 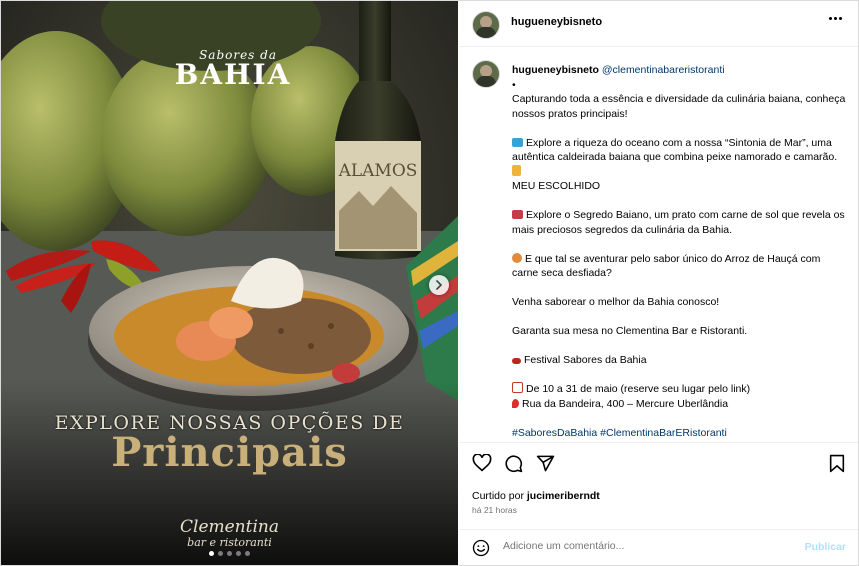 I want to click on caption-username: hugueneybisneto, so click(x=555, y=70).